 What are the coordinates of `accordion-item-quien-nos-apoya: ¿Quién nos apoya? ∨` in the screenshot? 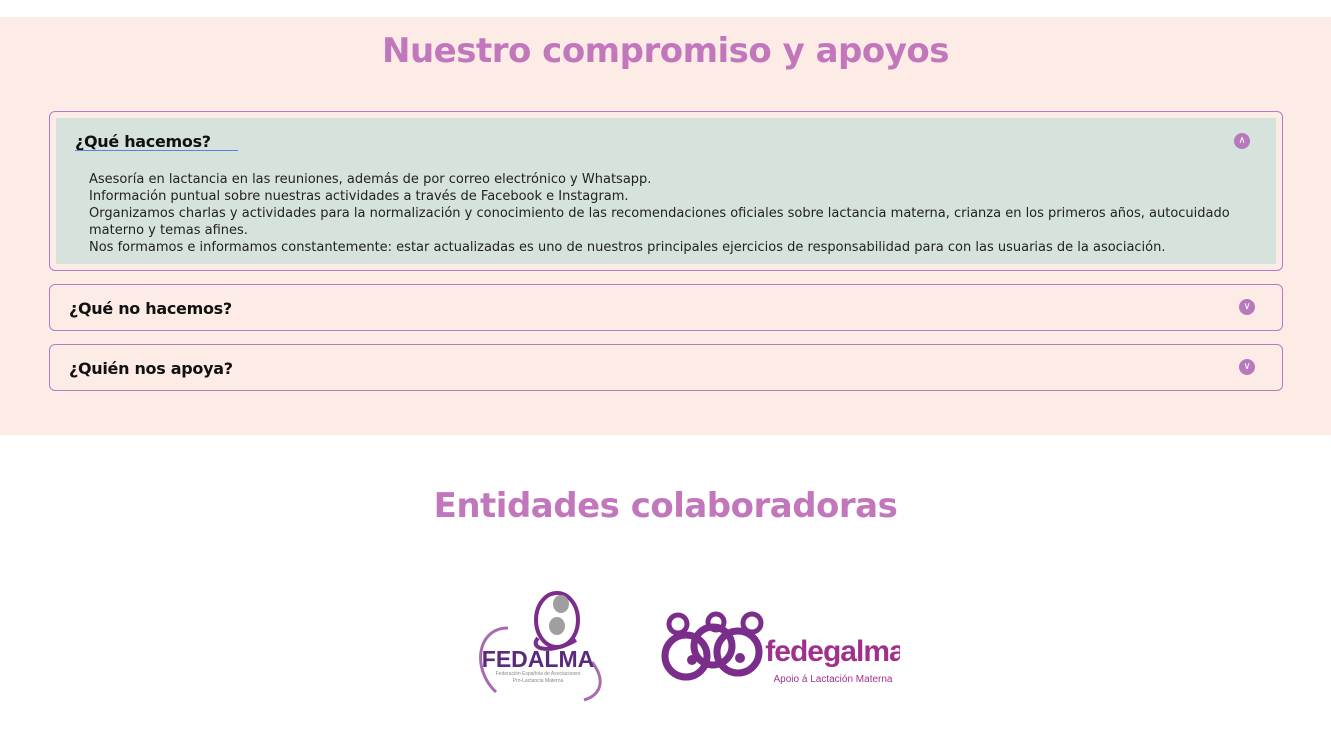 It's located at (666, 367).